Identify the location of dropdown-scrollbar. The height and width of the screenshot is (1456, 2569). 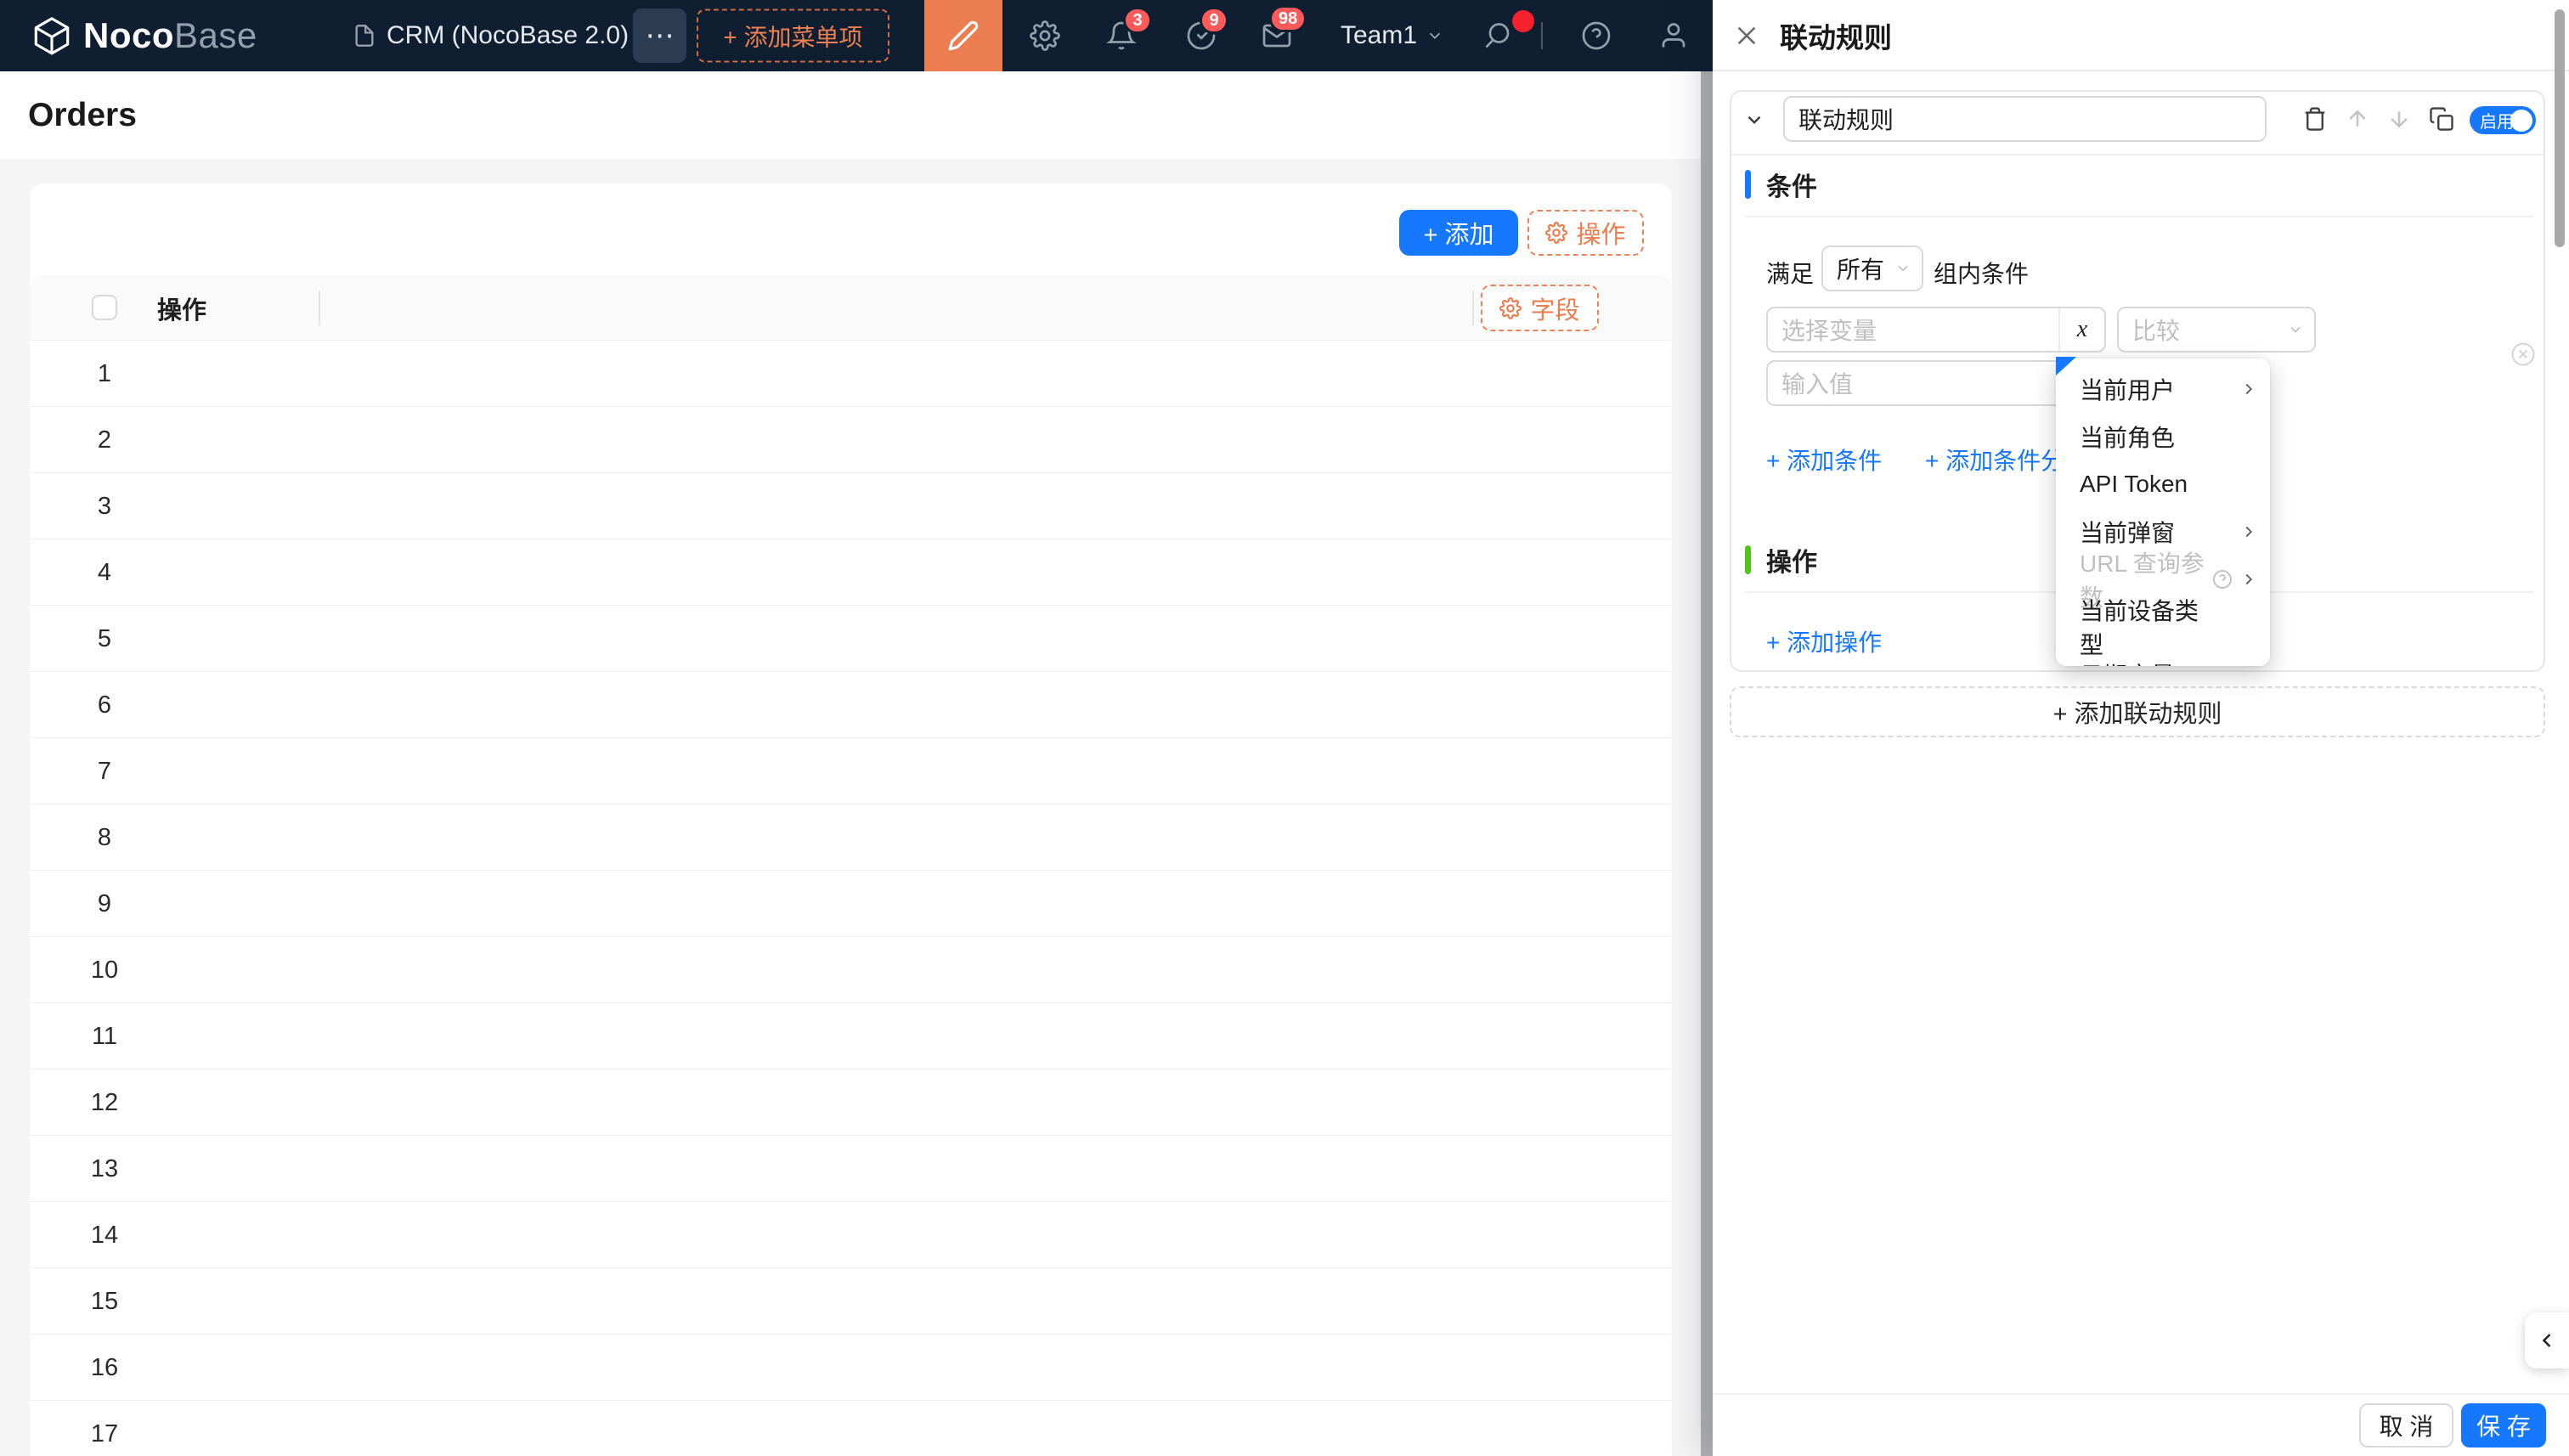
(2560, 128).